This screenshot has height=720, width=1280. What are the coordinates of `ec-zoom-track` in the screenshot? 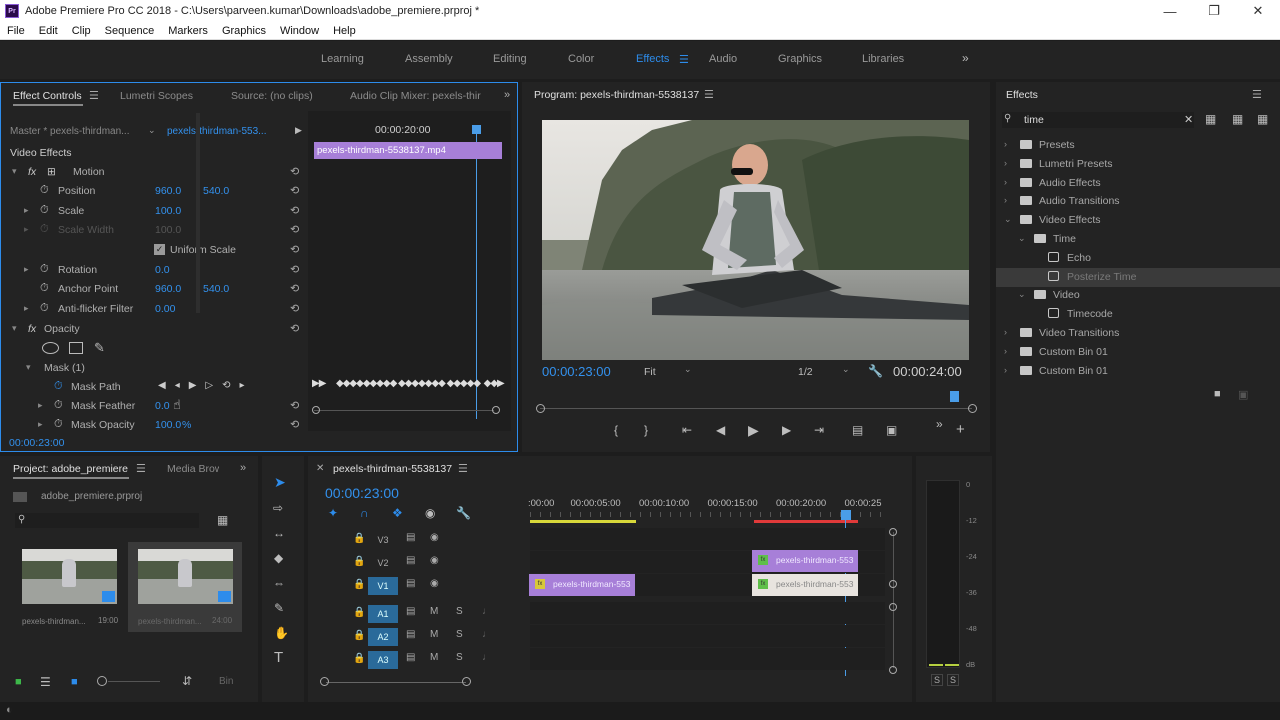 It's located at (404, 410).